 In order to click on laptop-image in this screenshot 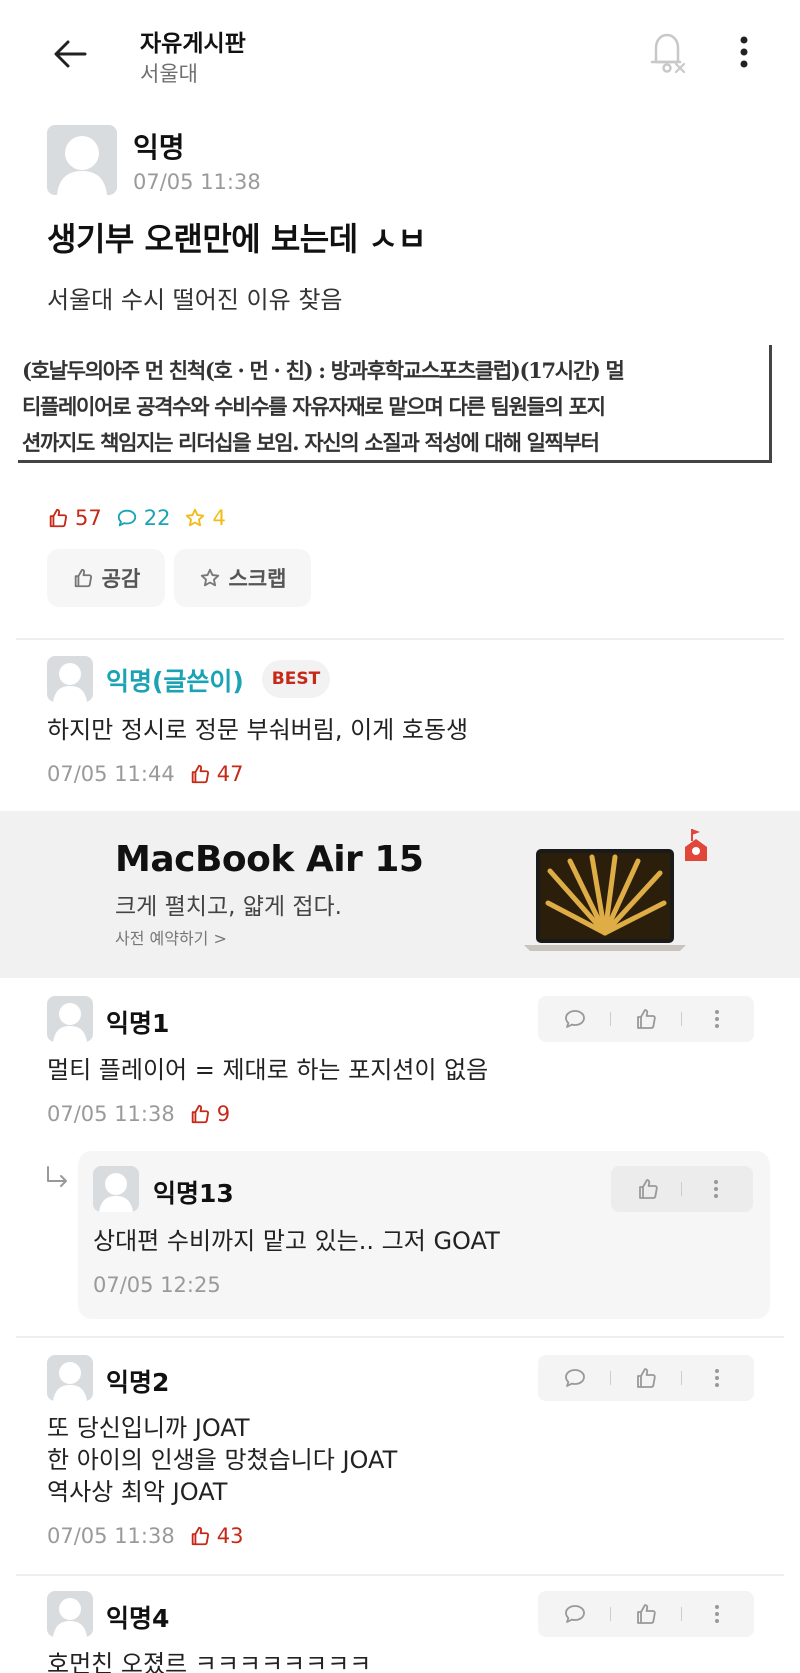, I will do `click(605, 900)`.